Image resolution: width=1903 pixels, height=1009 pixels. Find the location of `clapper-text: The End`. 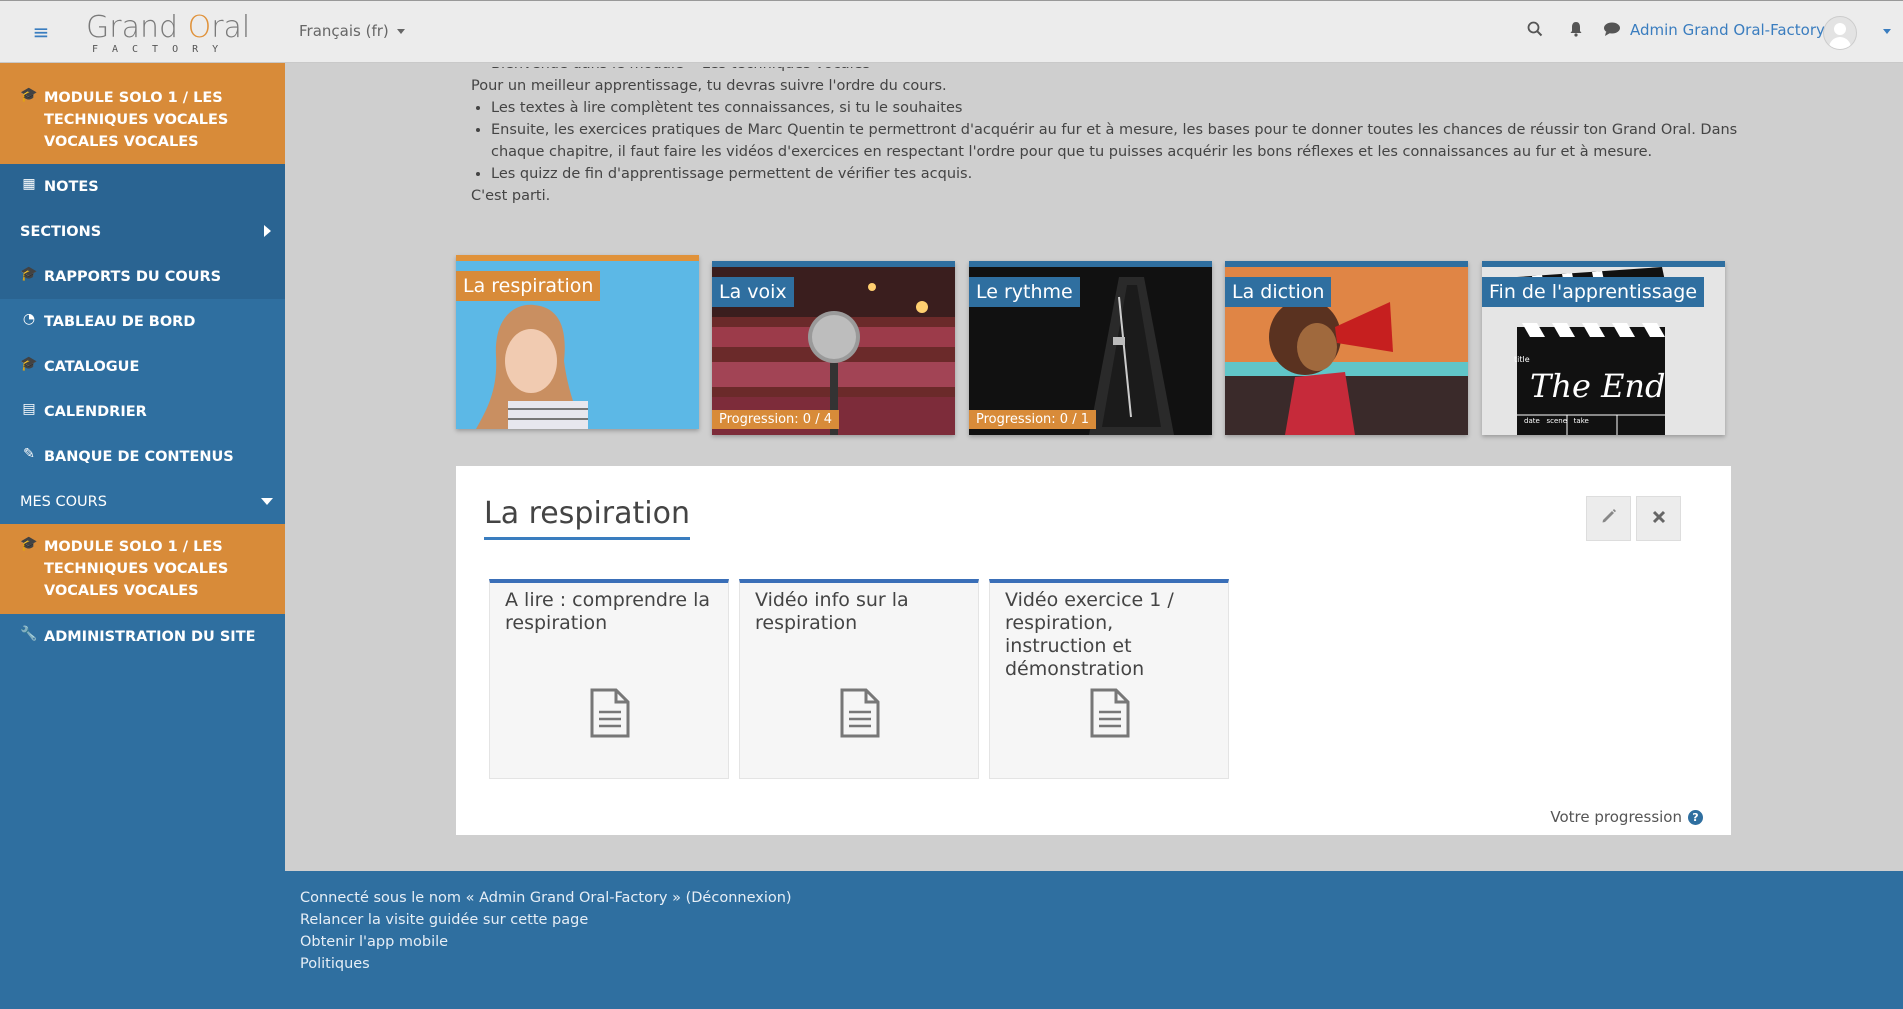

clapper-text: The End is located at coordinates (1598, 386).